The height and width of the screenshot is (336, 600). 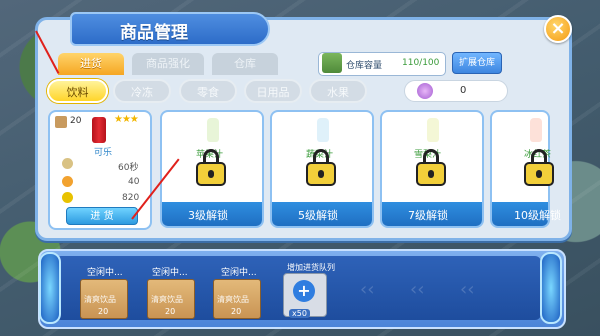 What do you see at coordinates (77, 91) in the screenshot?
I see `category-drinks: 饮料` at bounding box center [77, 91].